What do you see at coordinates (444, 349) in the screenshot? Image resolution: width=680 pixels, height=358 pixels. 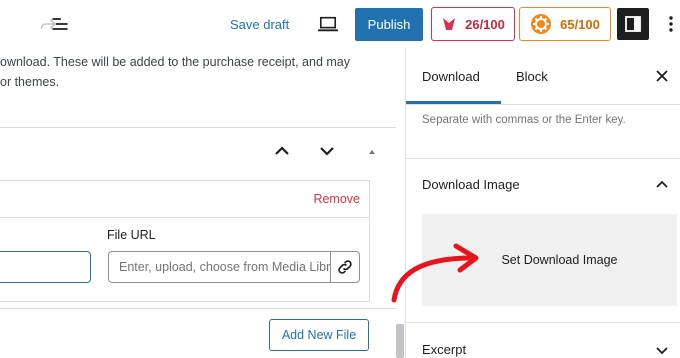 I see `excerpt-panel-title: Excerpt` at bounding box center [444, 349].